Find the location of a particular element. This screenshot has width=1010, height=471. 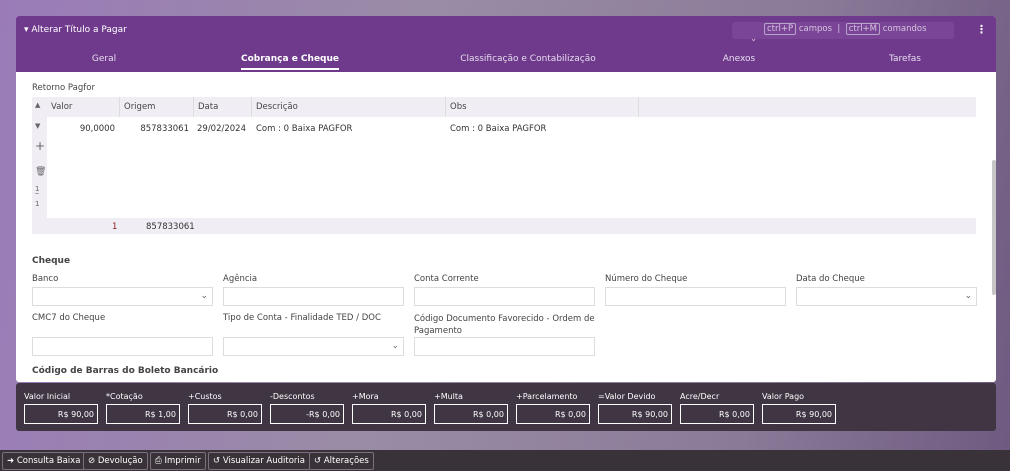

alteracoes-button: ↺ Alterações is located at coordinates (341, 461).